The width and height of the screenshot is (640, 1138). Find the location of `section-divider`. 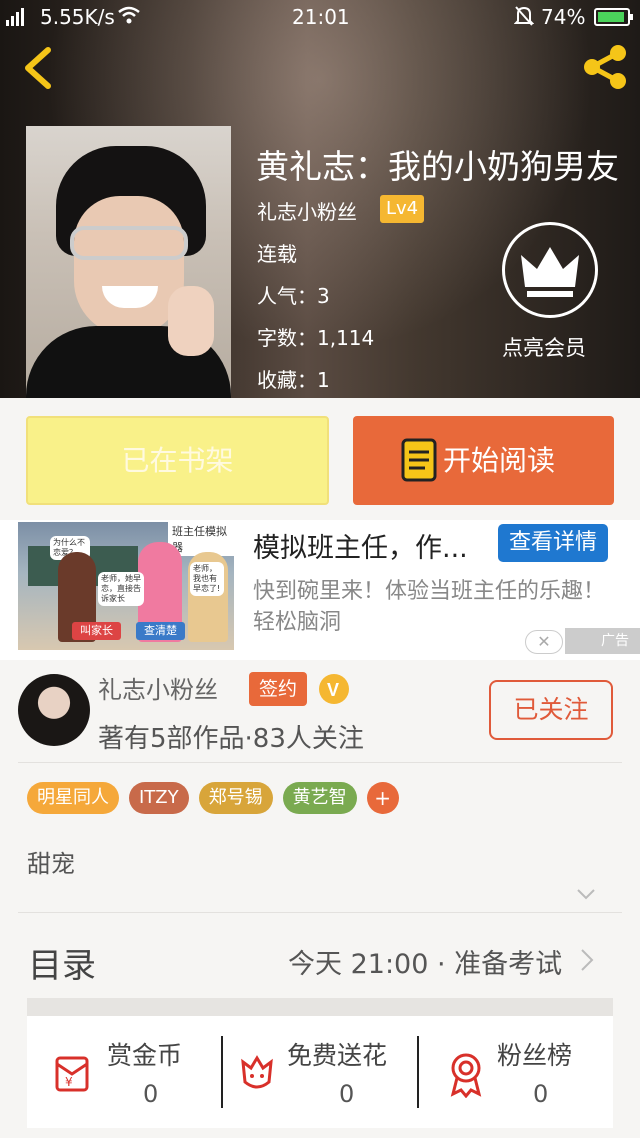

section-divider is located at coordinates (320, 1007).